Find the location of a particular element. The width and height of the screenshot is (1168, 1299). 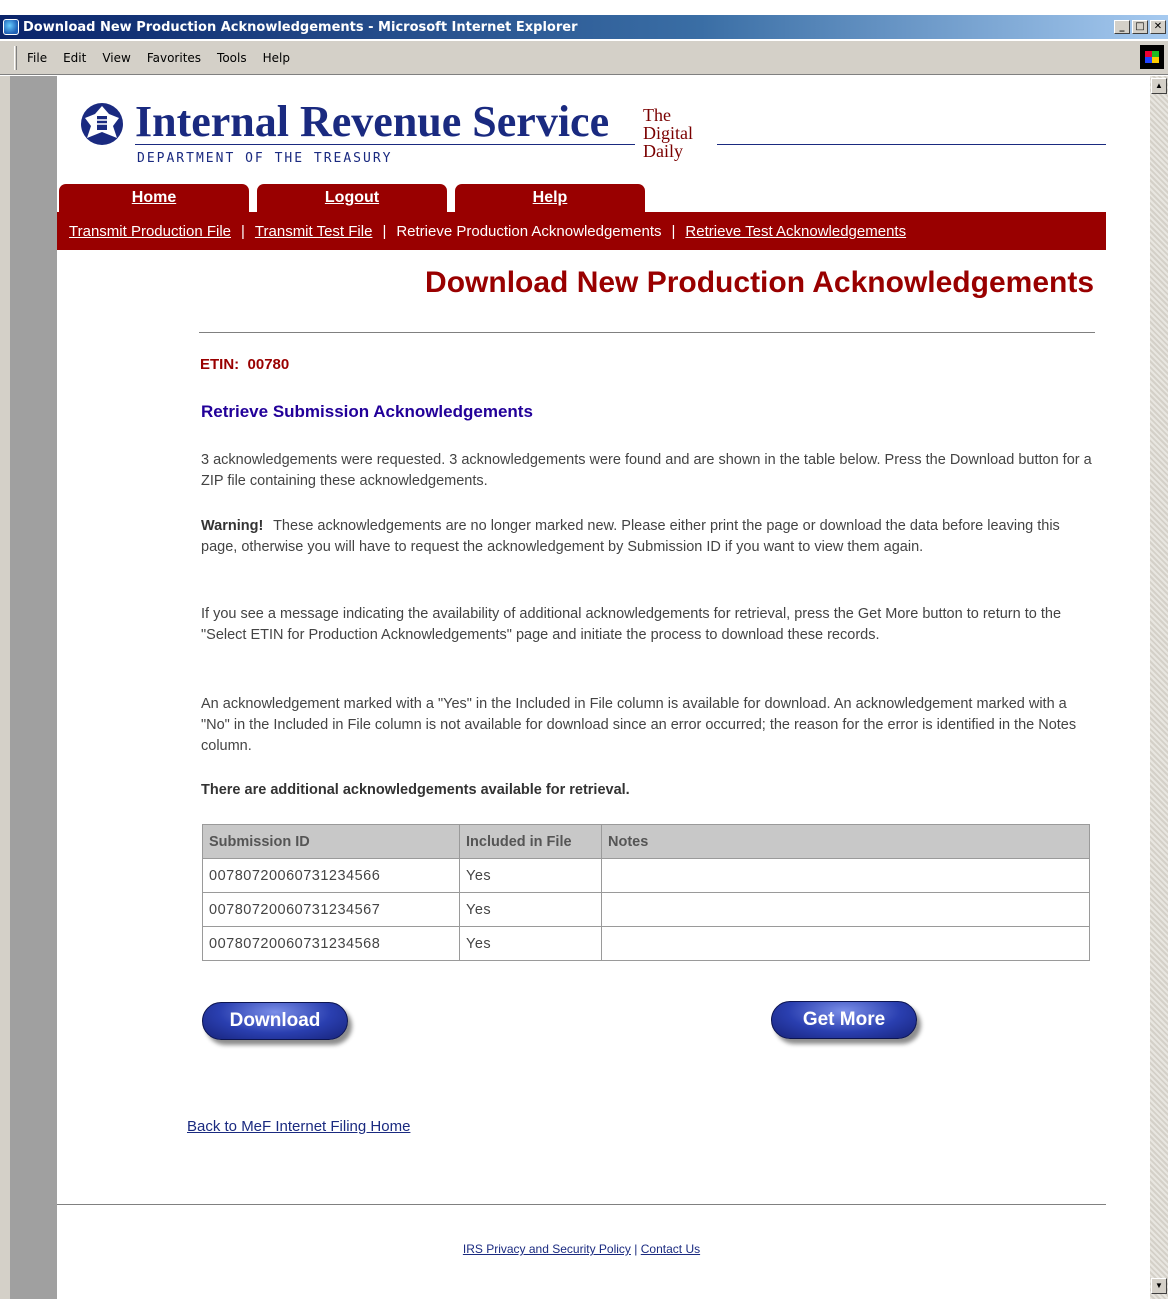

maximize-button: □ is located at coordinates (1140, 27).